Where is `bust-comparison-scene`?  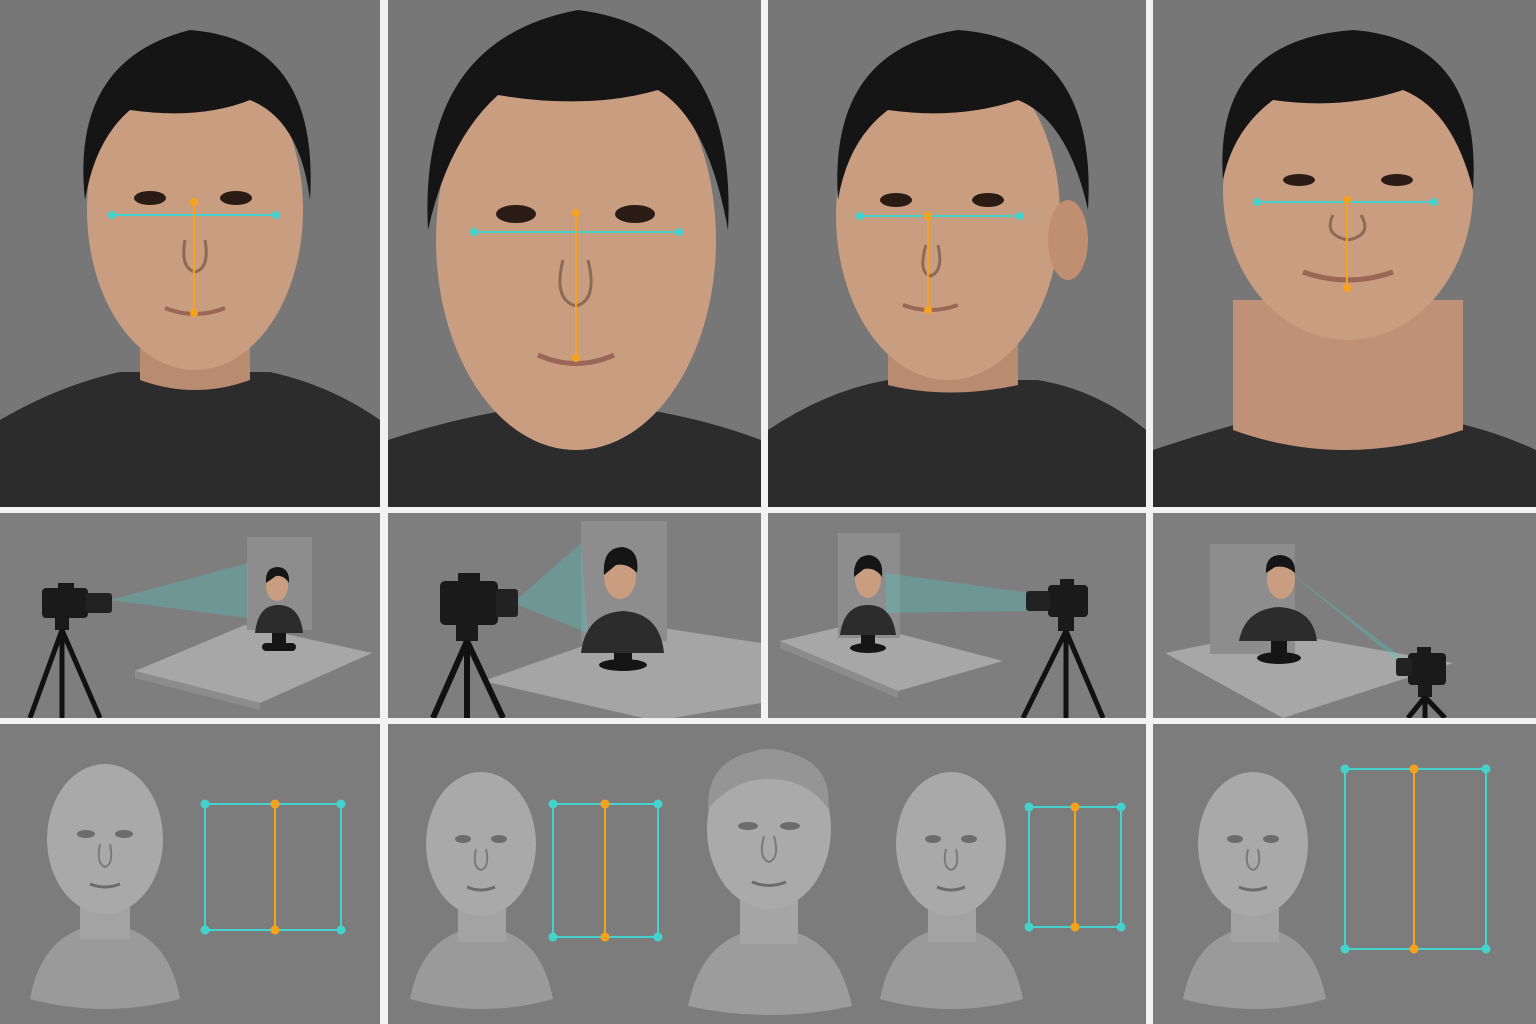
bust-comparison-scene is located at coordinates (767, 874).